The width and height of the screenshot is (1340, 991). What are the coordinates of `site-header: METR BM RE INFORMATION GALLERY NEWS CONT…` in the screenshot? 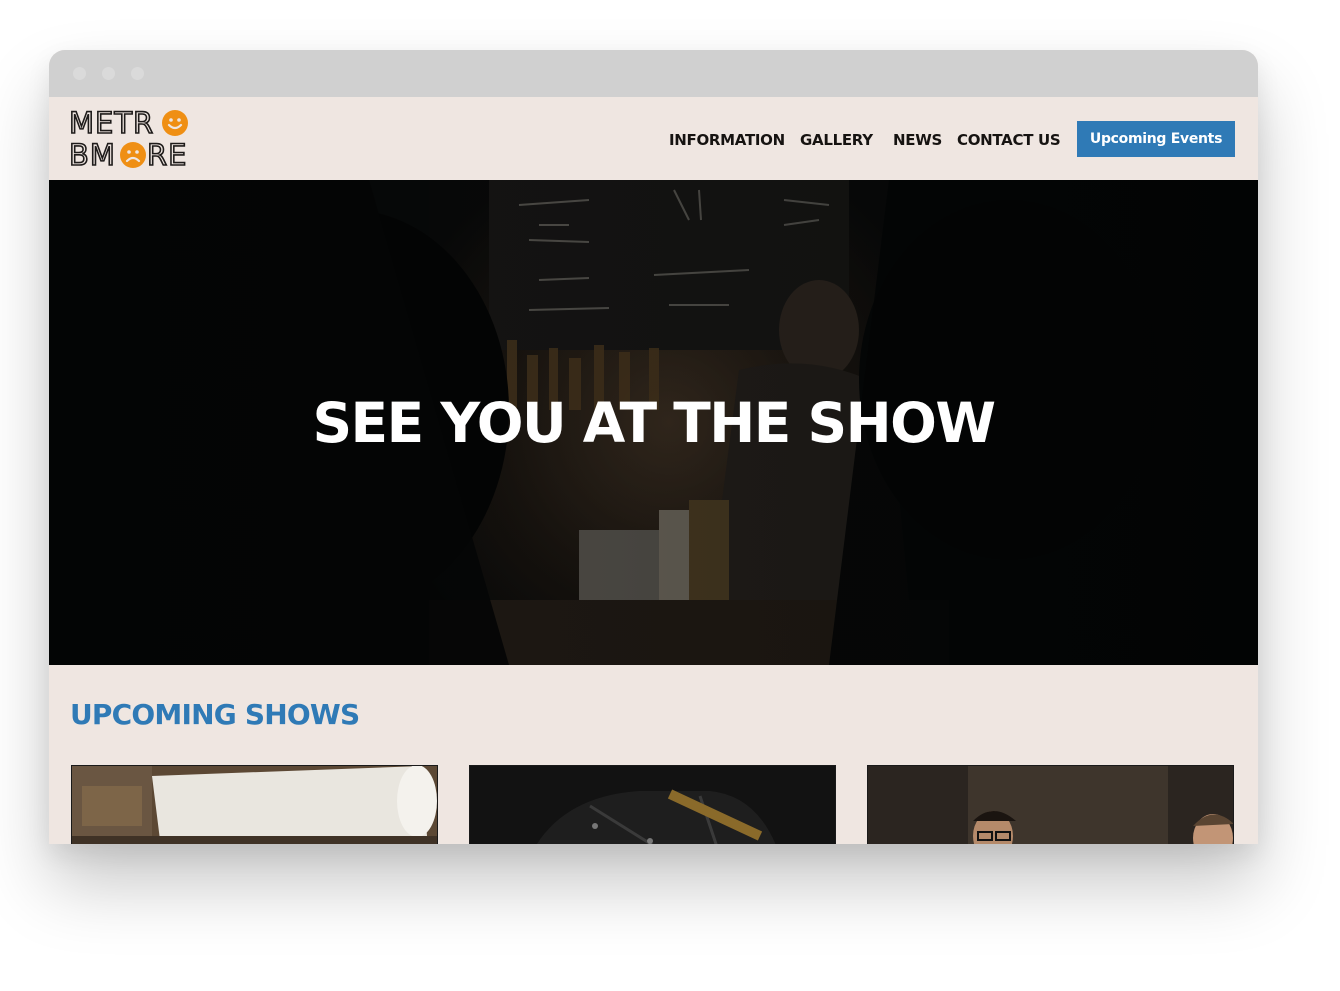 It's located at (653, 138).